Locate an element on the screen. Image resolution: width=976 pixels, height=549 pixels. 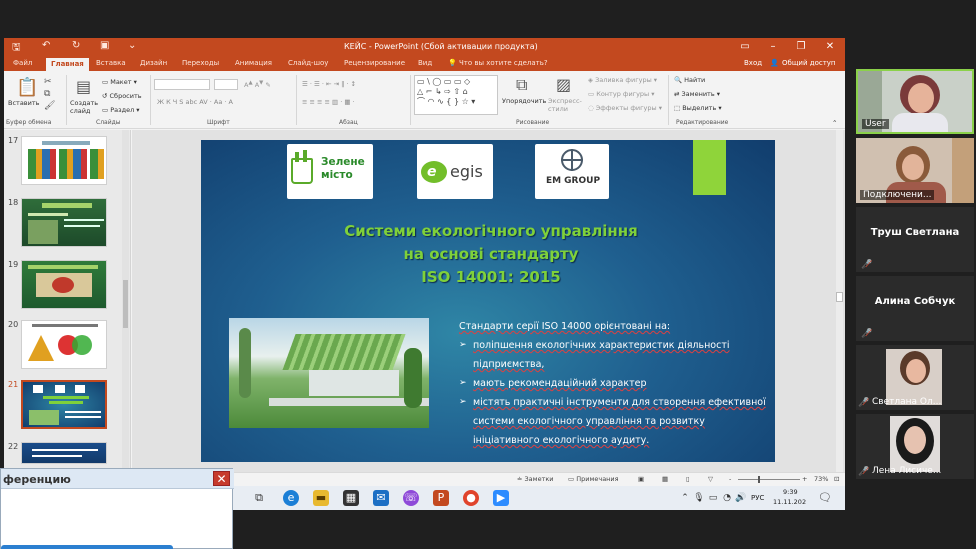
select-button: ⬚ Выделить ▾ is located at coordinates (698, 108).